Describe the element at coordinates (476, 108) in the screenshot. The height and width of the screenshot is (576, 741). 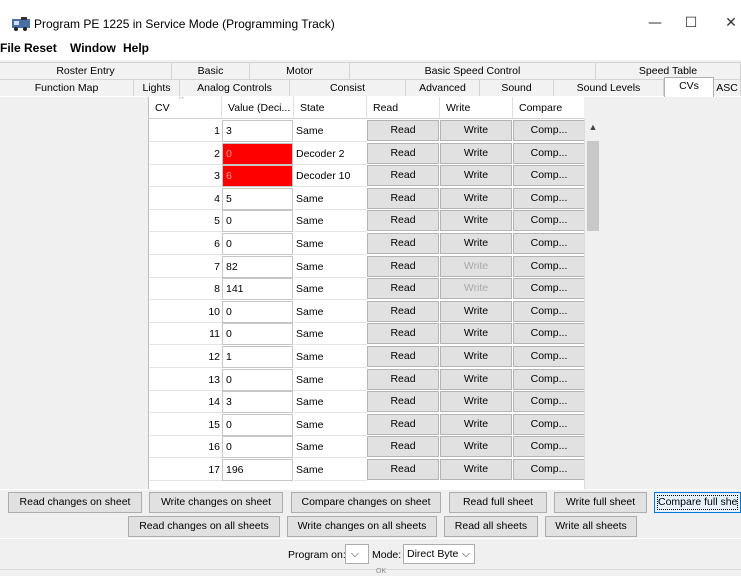
I see `column-header-write: Write` at that location.